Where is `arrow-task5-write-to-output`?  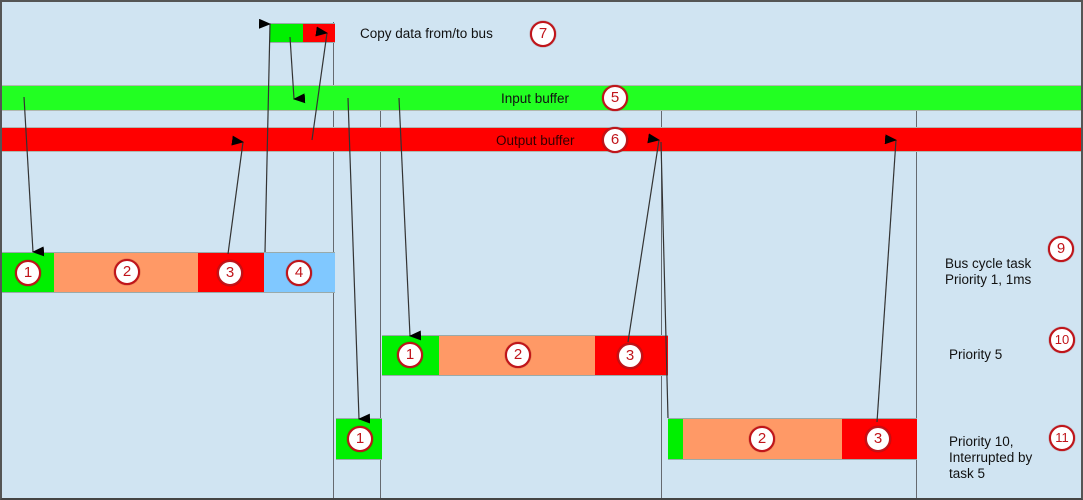 arrow-task5-write-to-output is located at coordinates (643, 238).